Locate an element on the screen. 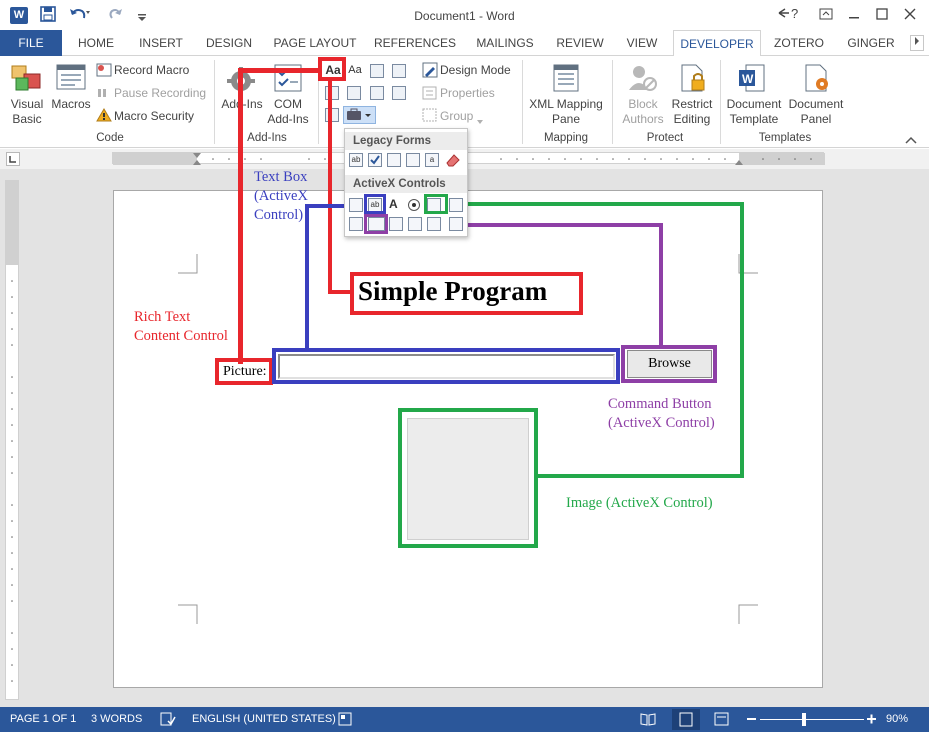 The width and height of the screenshot is (929, 732). horizontal-ruler is located at coordinates (468, 158).